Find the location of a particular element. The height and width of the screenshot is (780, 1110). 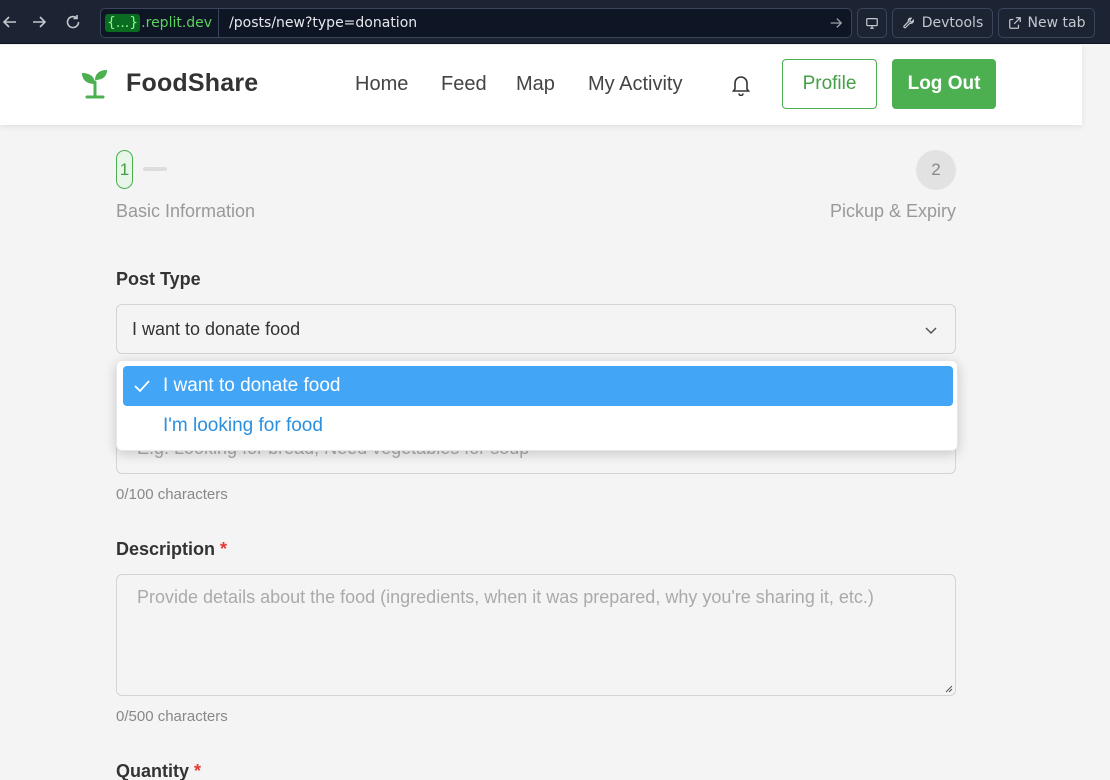

brand-logo: FoodShare is located at coordinates (169, 83).